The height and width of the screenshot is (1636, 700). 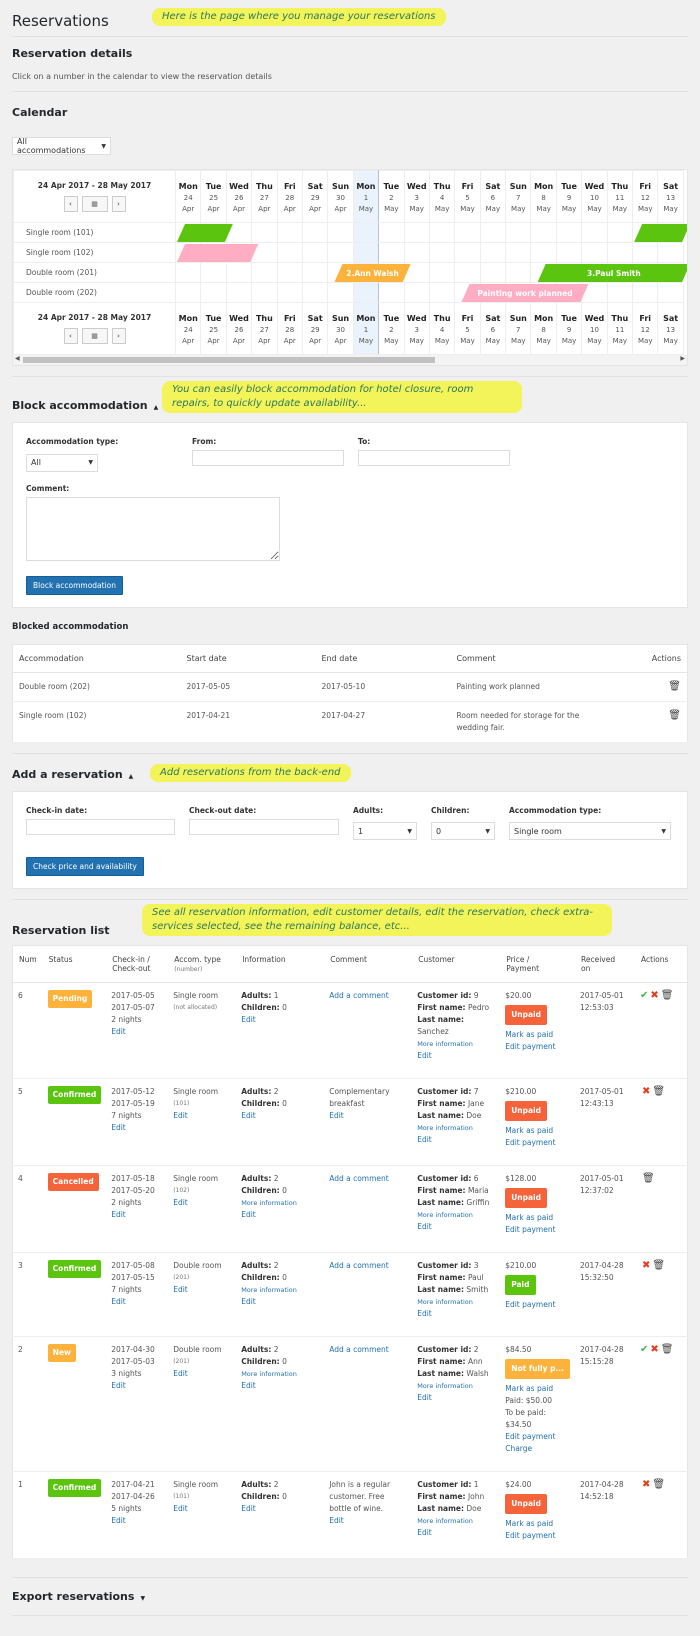 I want to click on block-type-select: All ▼, so click(x=62, y=462).